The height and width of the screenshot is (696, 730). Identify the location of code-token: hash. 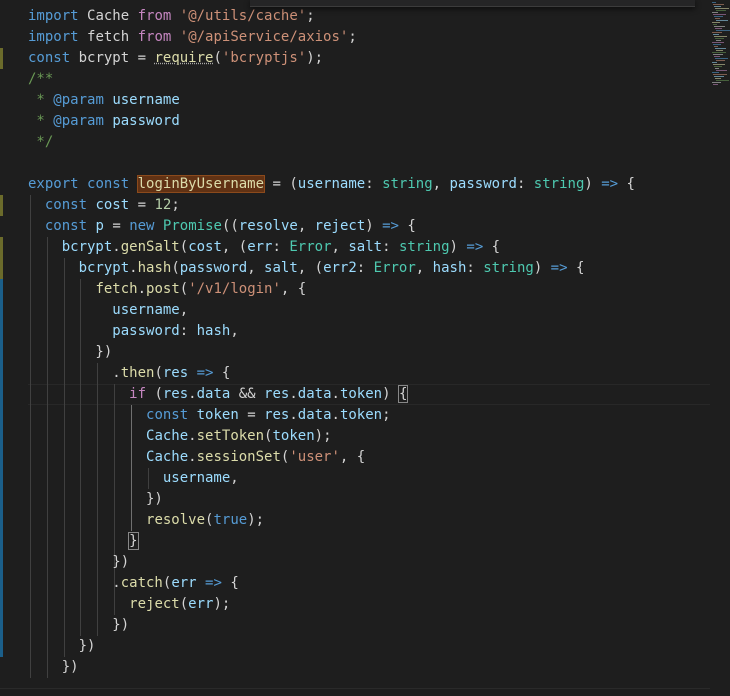
(449, 268).